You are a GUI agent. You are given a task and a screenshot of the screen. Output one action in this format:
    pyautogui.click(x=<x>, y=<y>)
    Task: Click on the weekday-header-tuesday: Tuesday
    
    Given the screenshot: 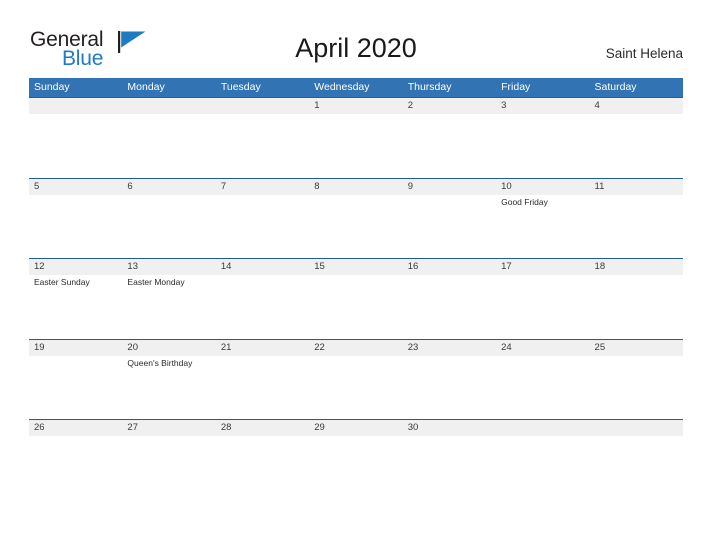 What is the action you would take?
    pyautogui.click(x=240, y=87)
    